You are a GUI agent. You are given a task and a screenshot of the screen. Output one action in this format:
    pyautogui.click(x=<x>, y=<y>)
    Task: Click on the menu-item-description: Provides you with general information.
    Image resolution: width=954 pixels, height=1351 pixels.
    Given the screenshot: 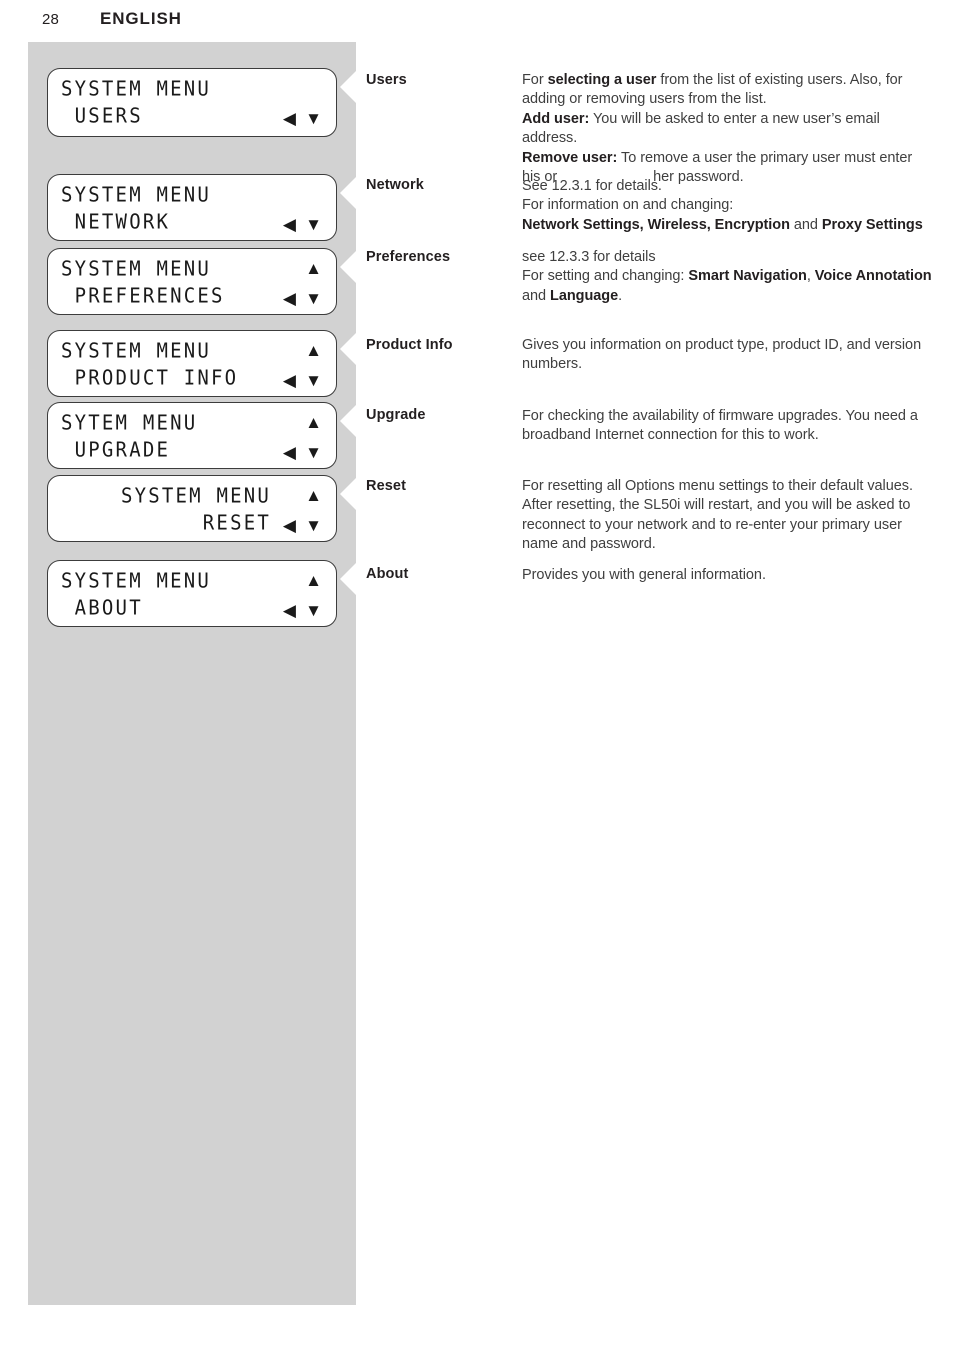 What is the action you would take?
    pyautogui.click(x=644, y=575)
    